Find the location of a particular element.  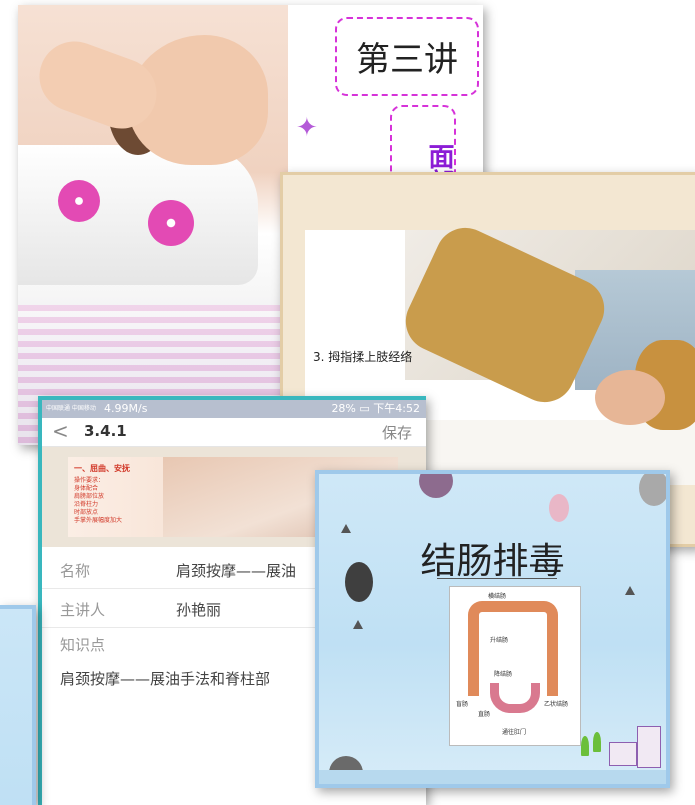

name-value: 肩颈按摩——展油 is located at coordinates (236, 570).